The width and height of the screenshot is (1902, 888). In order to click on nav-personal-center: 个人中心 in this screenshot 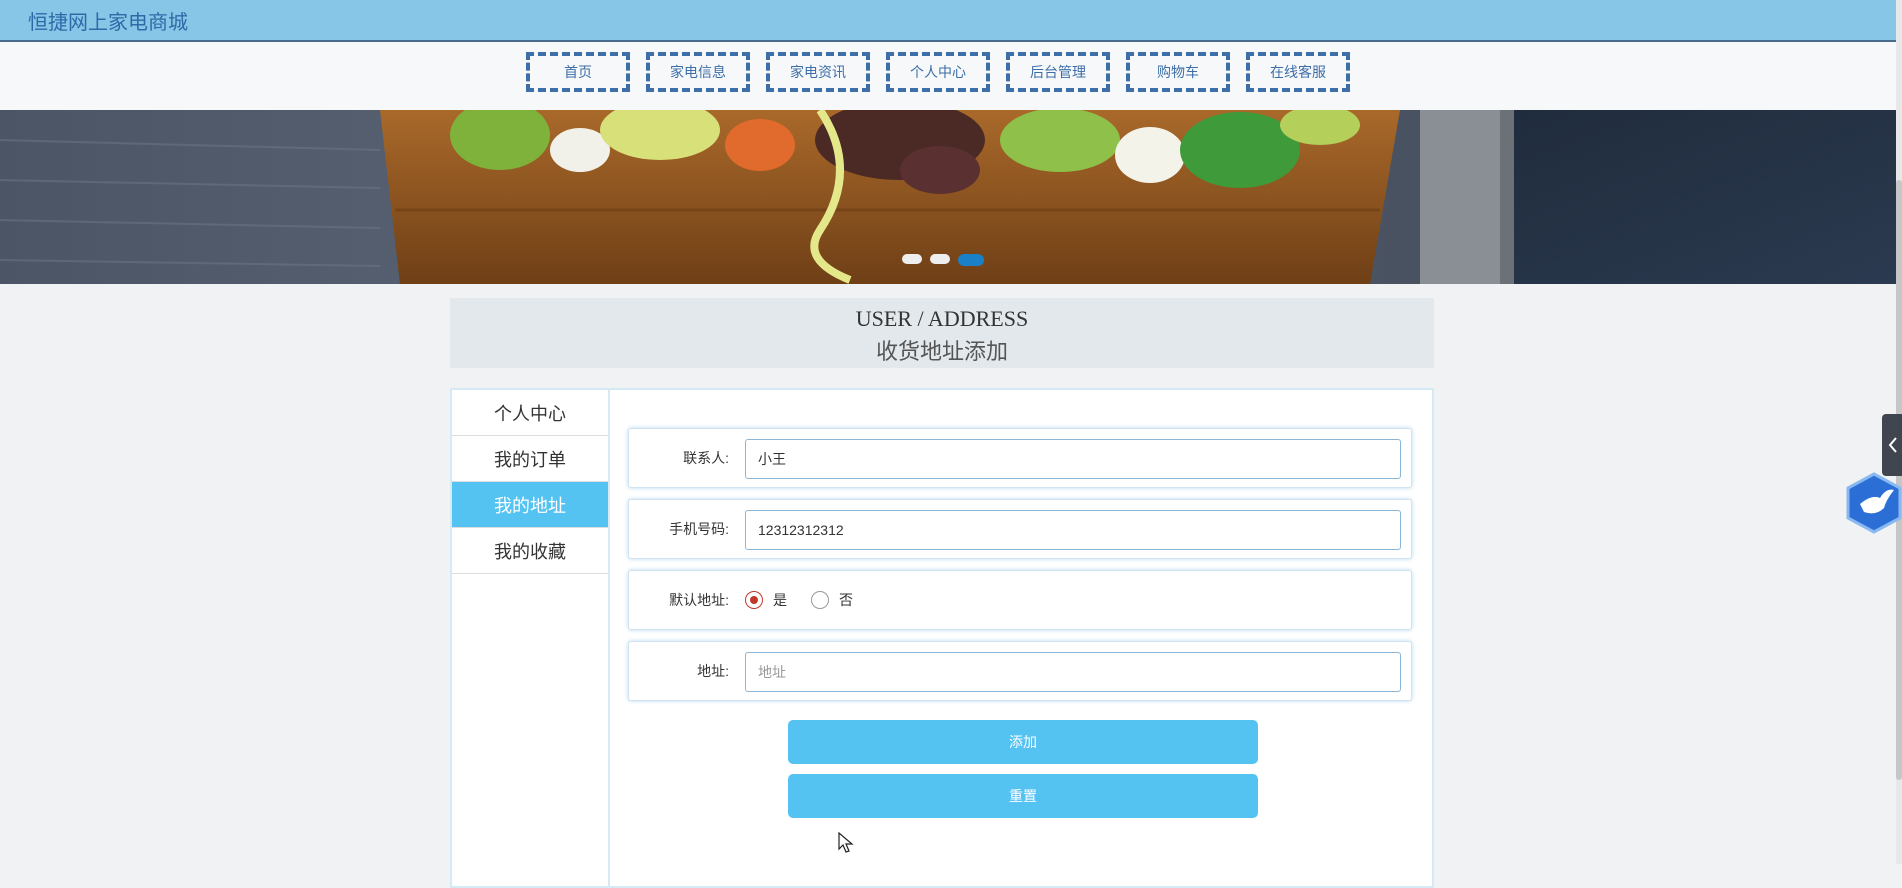, I will do `click(938, 72)`.